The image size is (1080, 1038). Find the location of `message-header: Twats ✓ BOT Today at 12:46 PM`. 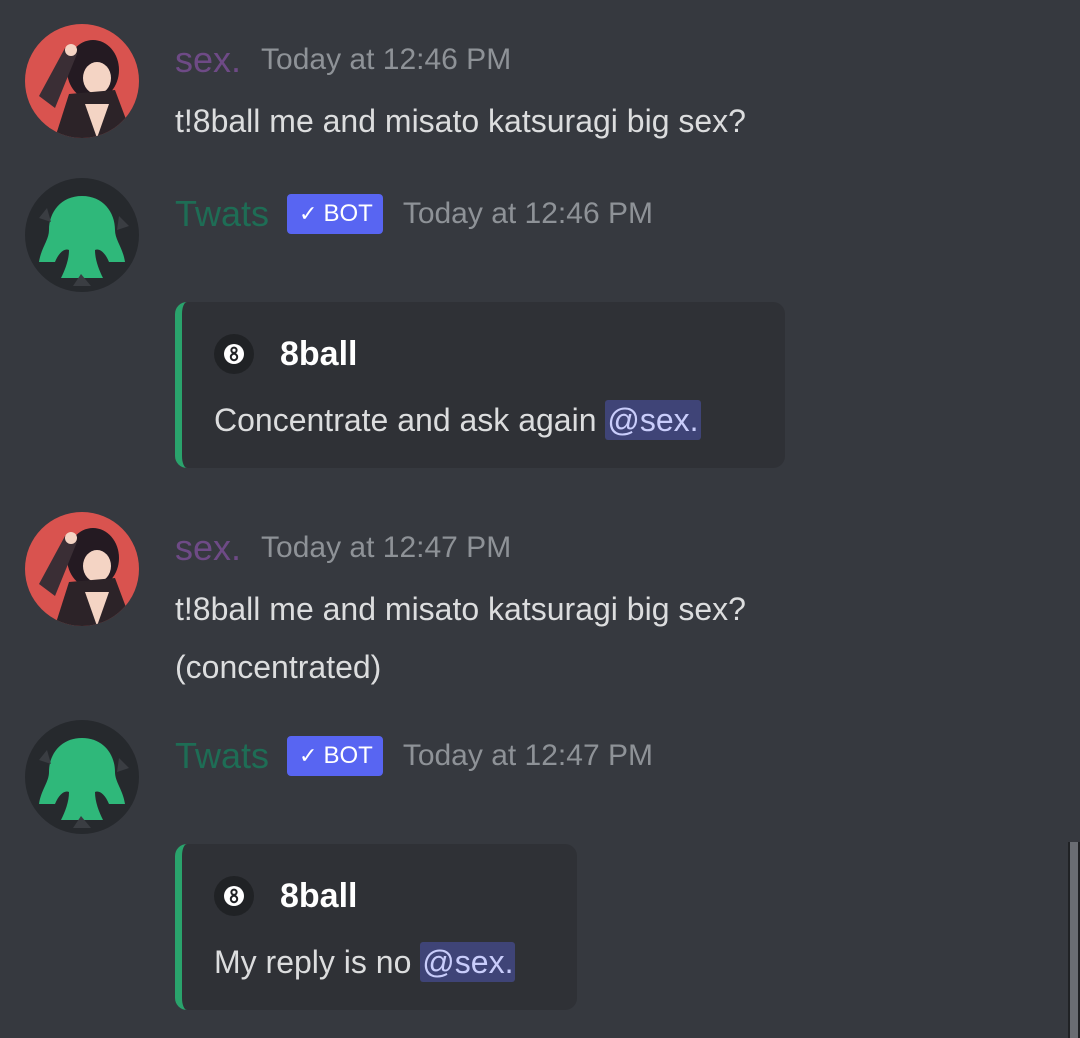

message-header: Twats ✓ BOT Today at 12:46 PM is located at coordinates (414, 214).